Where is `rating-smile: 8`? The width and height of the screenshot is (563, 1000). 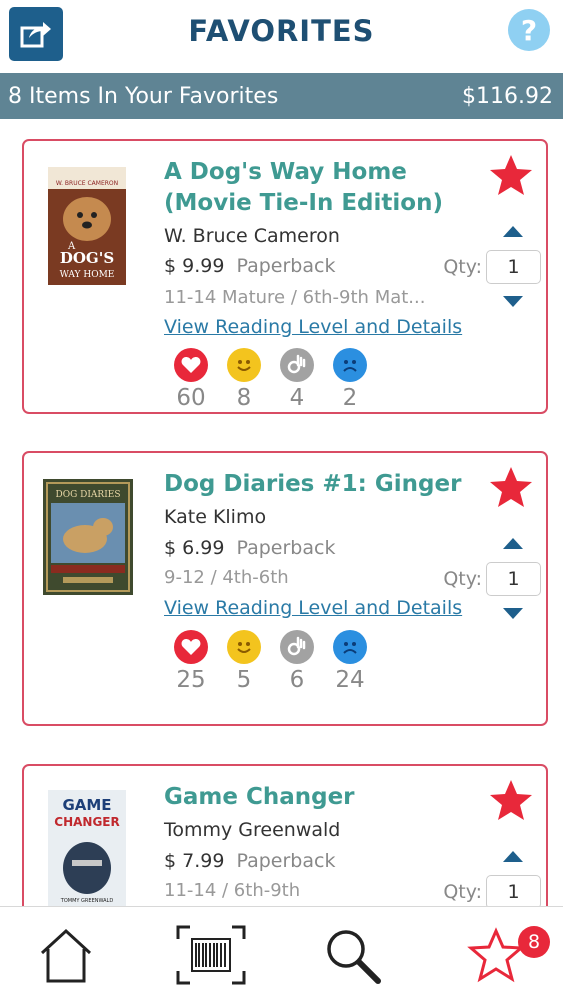 rating-smile: 8 is located at coordinates (244, 379).